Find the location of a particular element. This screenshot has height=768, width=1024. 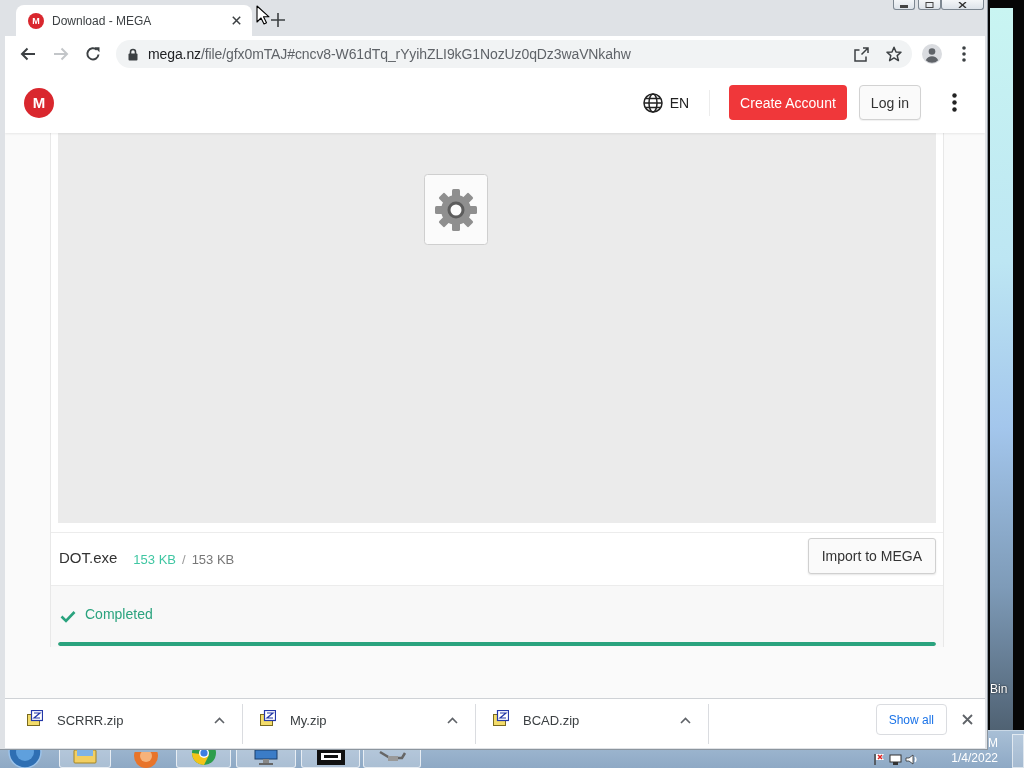

address-bar: mega.nz/file/gfx0mTAJ#cncv8-W61dTq_rYyihZLI9kG1NozUz0qDz3waVNkahw is located at coordinates (514, 54).